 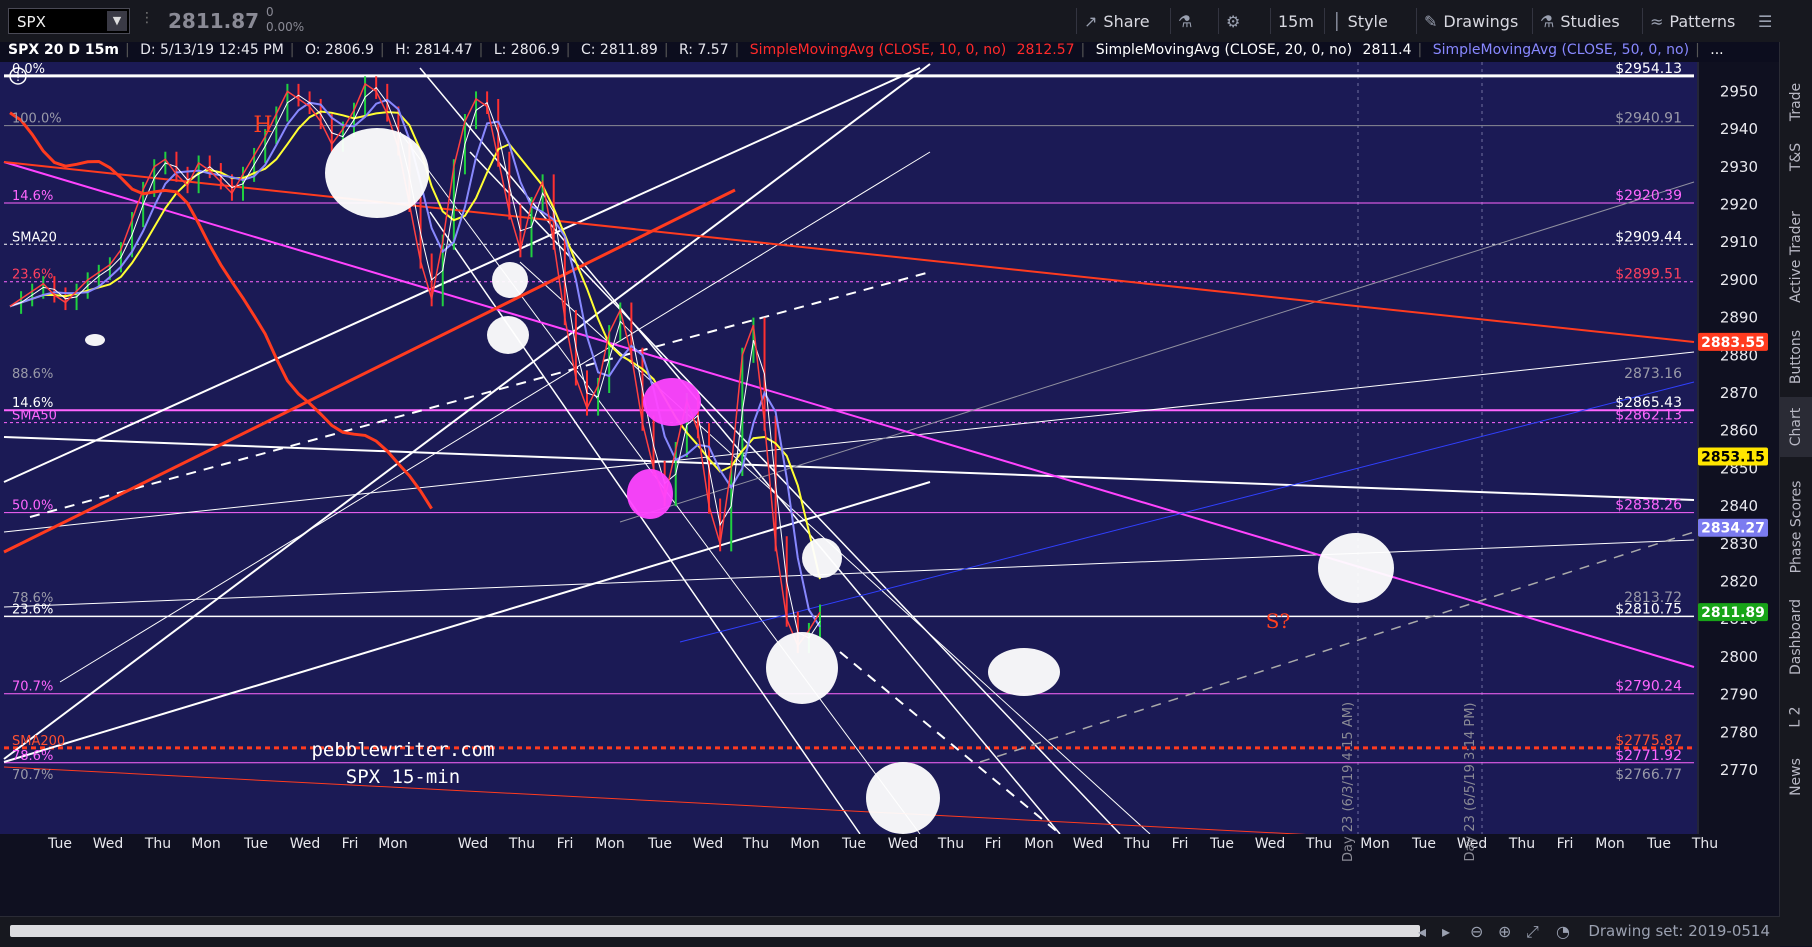 What do you see at coordinates (1532, 932) in the screenshot?
I see `fit-icon: ⤢` at bounding box center [1532, 932].